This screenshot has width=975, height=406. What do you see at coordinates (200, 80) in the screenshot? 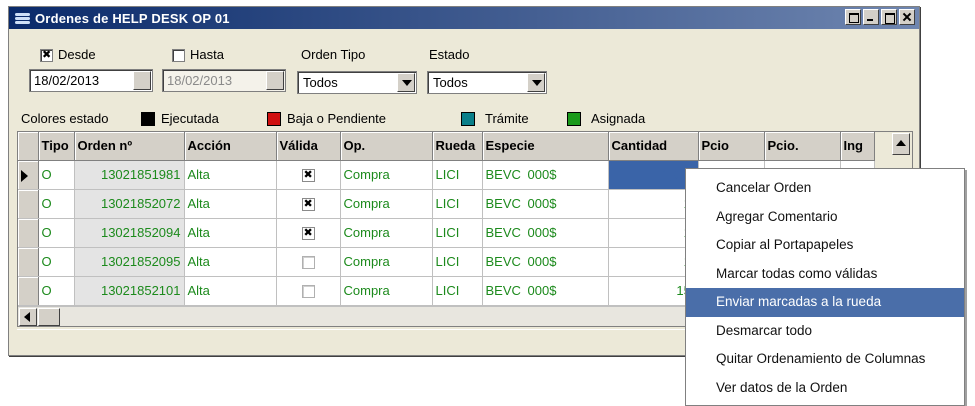
I see `hasta-date-value: 18/02/2013` at bounding box center [200, 80].